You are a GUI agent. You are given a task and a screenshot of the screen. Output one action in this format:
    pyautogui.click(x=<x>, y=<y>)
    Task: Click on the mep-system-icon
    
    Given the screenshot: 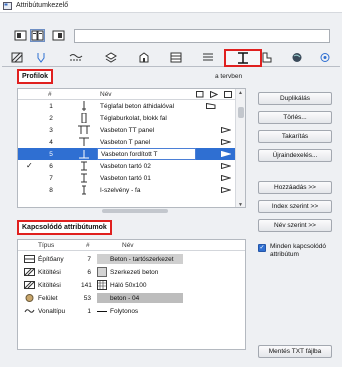 What is the action you would take?
    pyautogui.click(x=325, y=57)
    